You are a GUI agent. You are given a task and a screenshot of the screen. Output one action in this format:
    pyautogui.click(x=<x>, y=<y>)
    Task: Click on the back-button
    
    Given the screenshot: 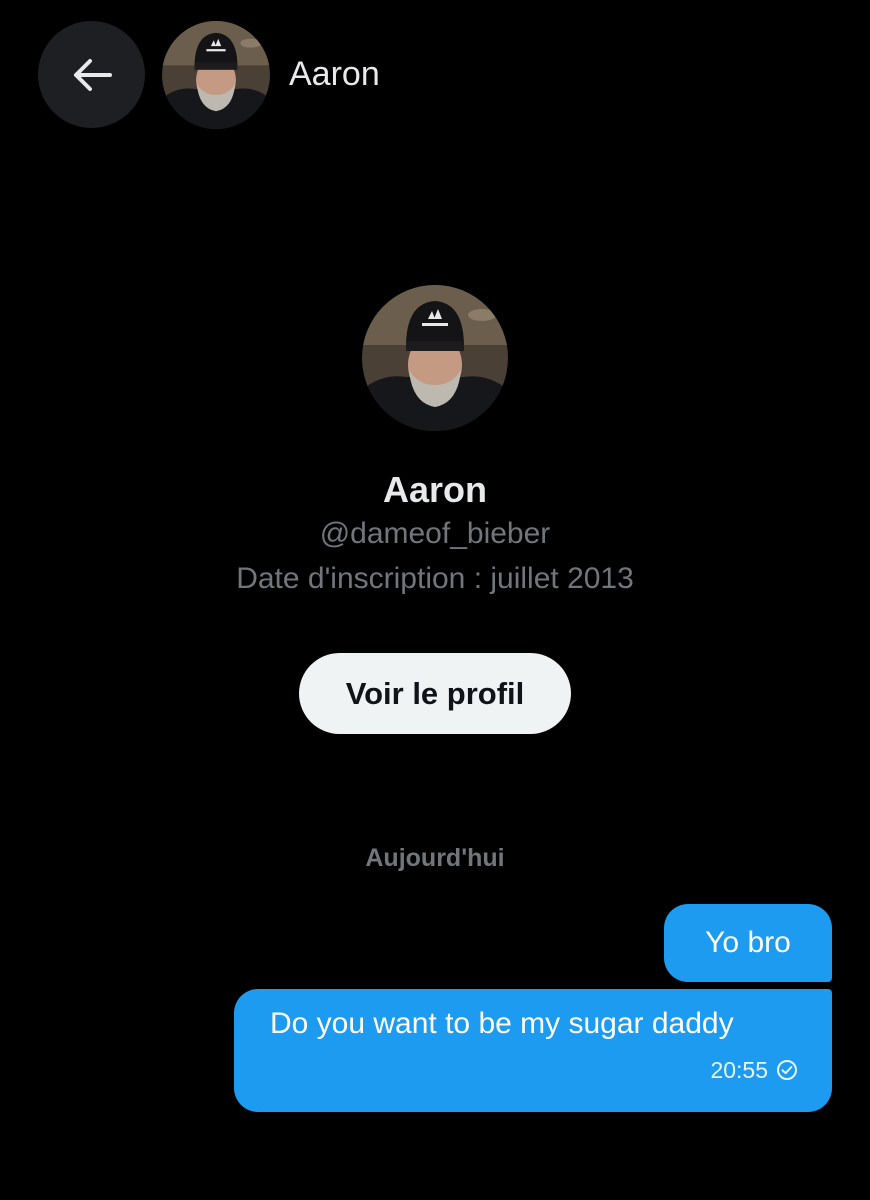 What is the action you would take?
    pyautogui.click(x=91, y=74)
    